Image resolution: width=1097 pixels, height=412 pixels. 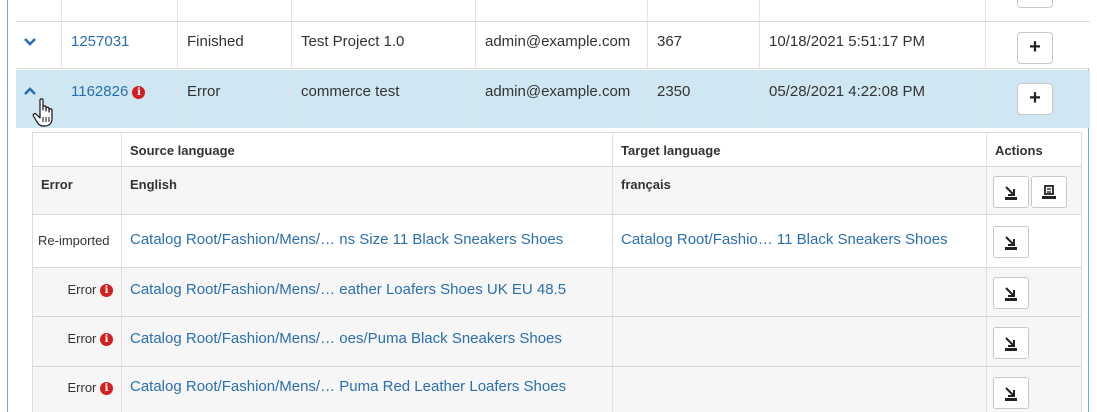 I want to click on status-label: Error, so click(x=57, y=184).